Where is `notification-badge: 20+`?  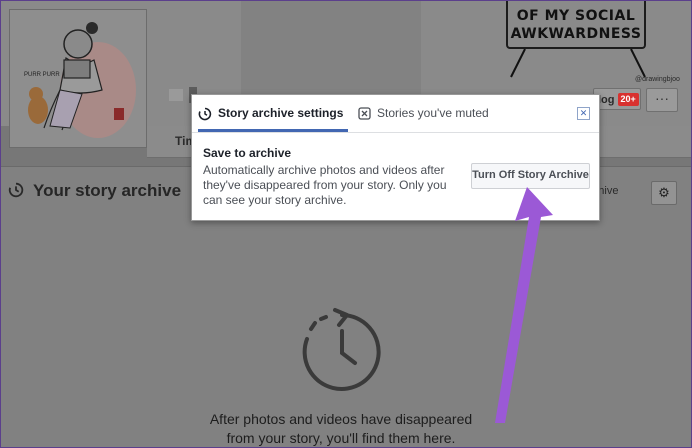 notification-badge: 20+ is located at coordinates (628, 99).